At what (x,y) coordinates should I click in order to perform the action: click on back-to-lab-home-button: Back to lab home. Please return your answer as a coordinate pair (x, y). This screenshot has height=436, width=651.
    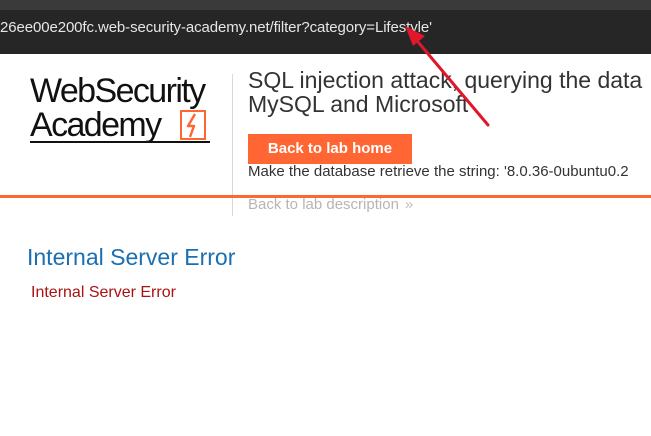
    Looking at the image, I should click on (330, 149).